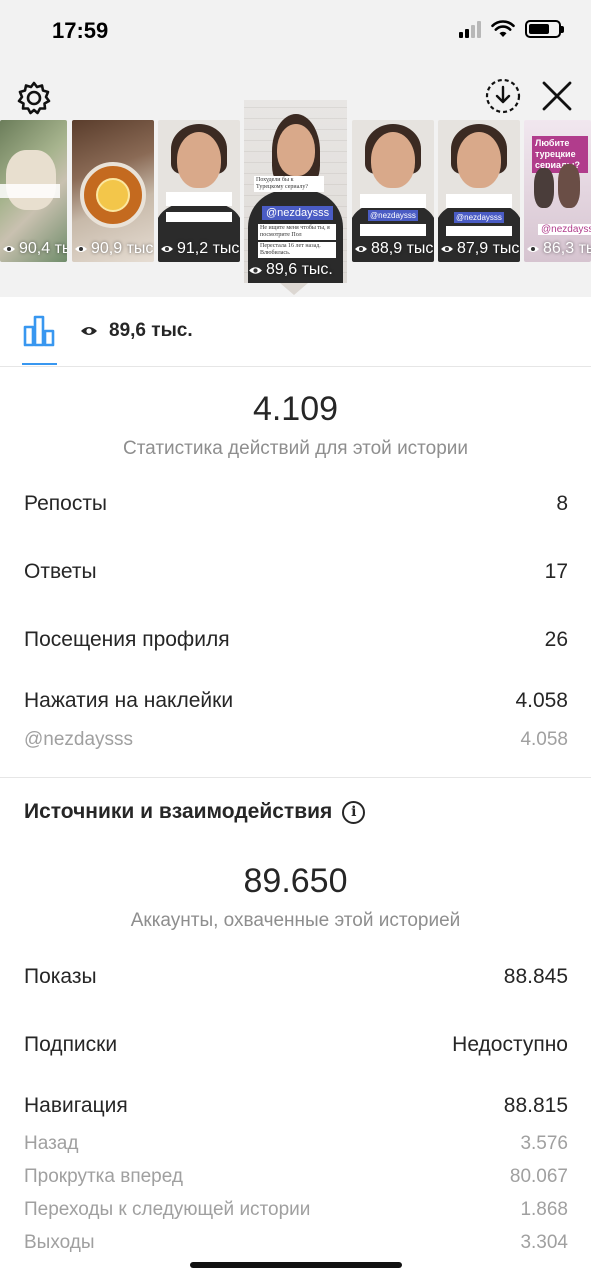 The width and height of the screenshot is (591, 1280). Describe the element at coordinates (296, 1265) in the screenshot. I see `home-indicator` at that location.